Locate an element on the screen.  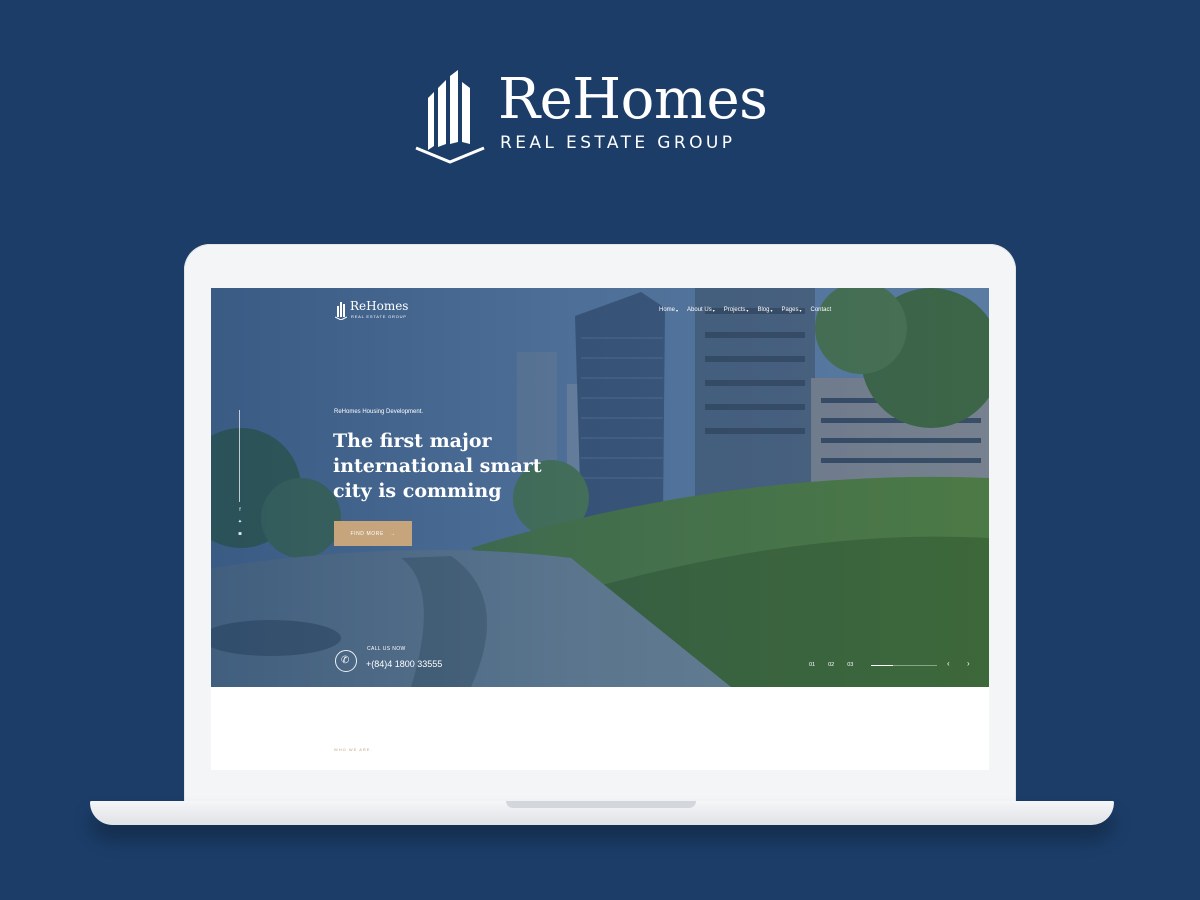
social-links: f ✦ ◙ is located at coordinates (240, 480).